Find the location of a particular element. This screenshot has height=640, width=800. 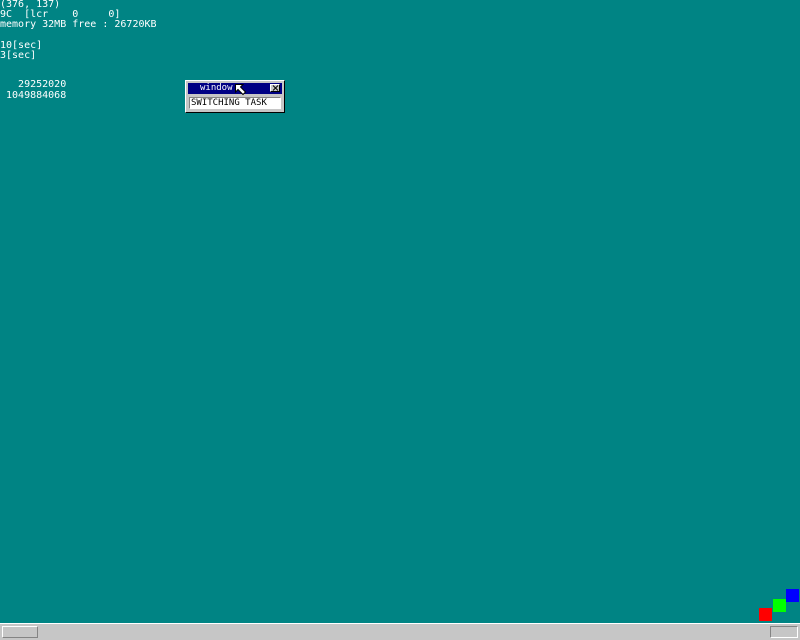

window-title: window is located at coordinates (216, 88).